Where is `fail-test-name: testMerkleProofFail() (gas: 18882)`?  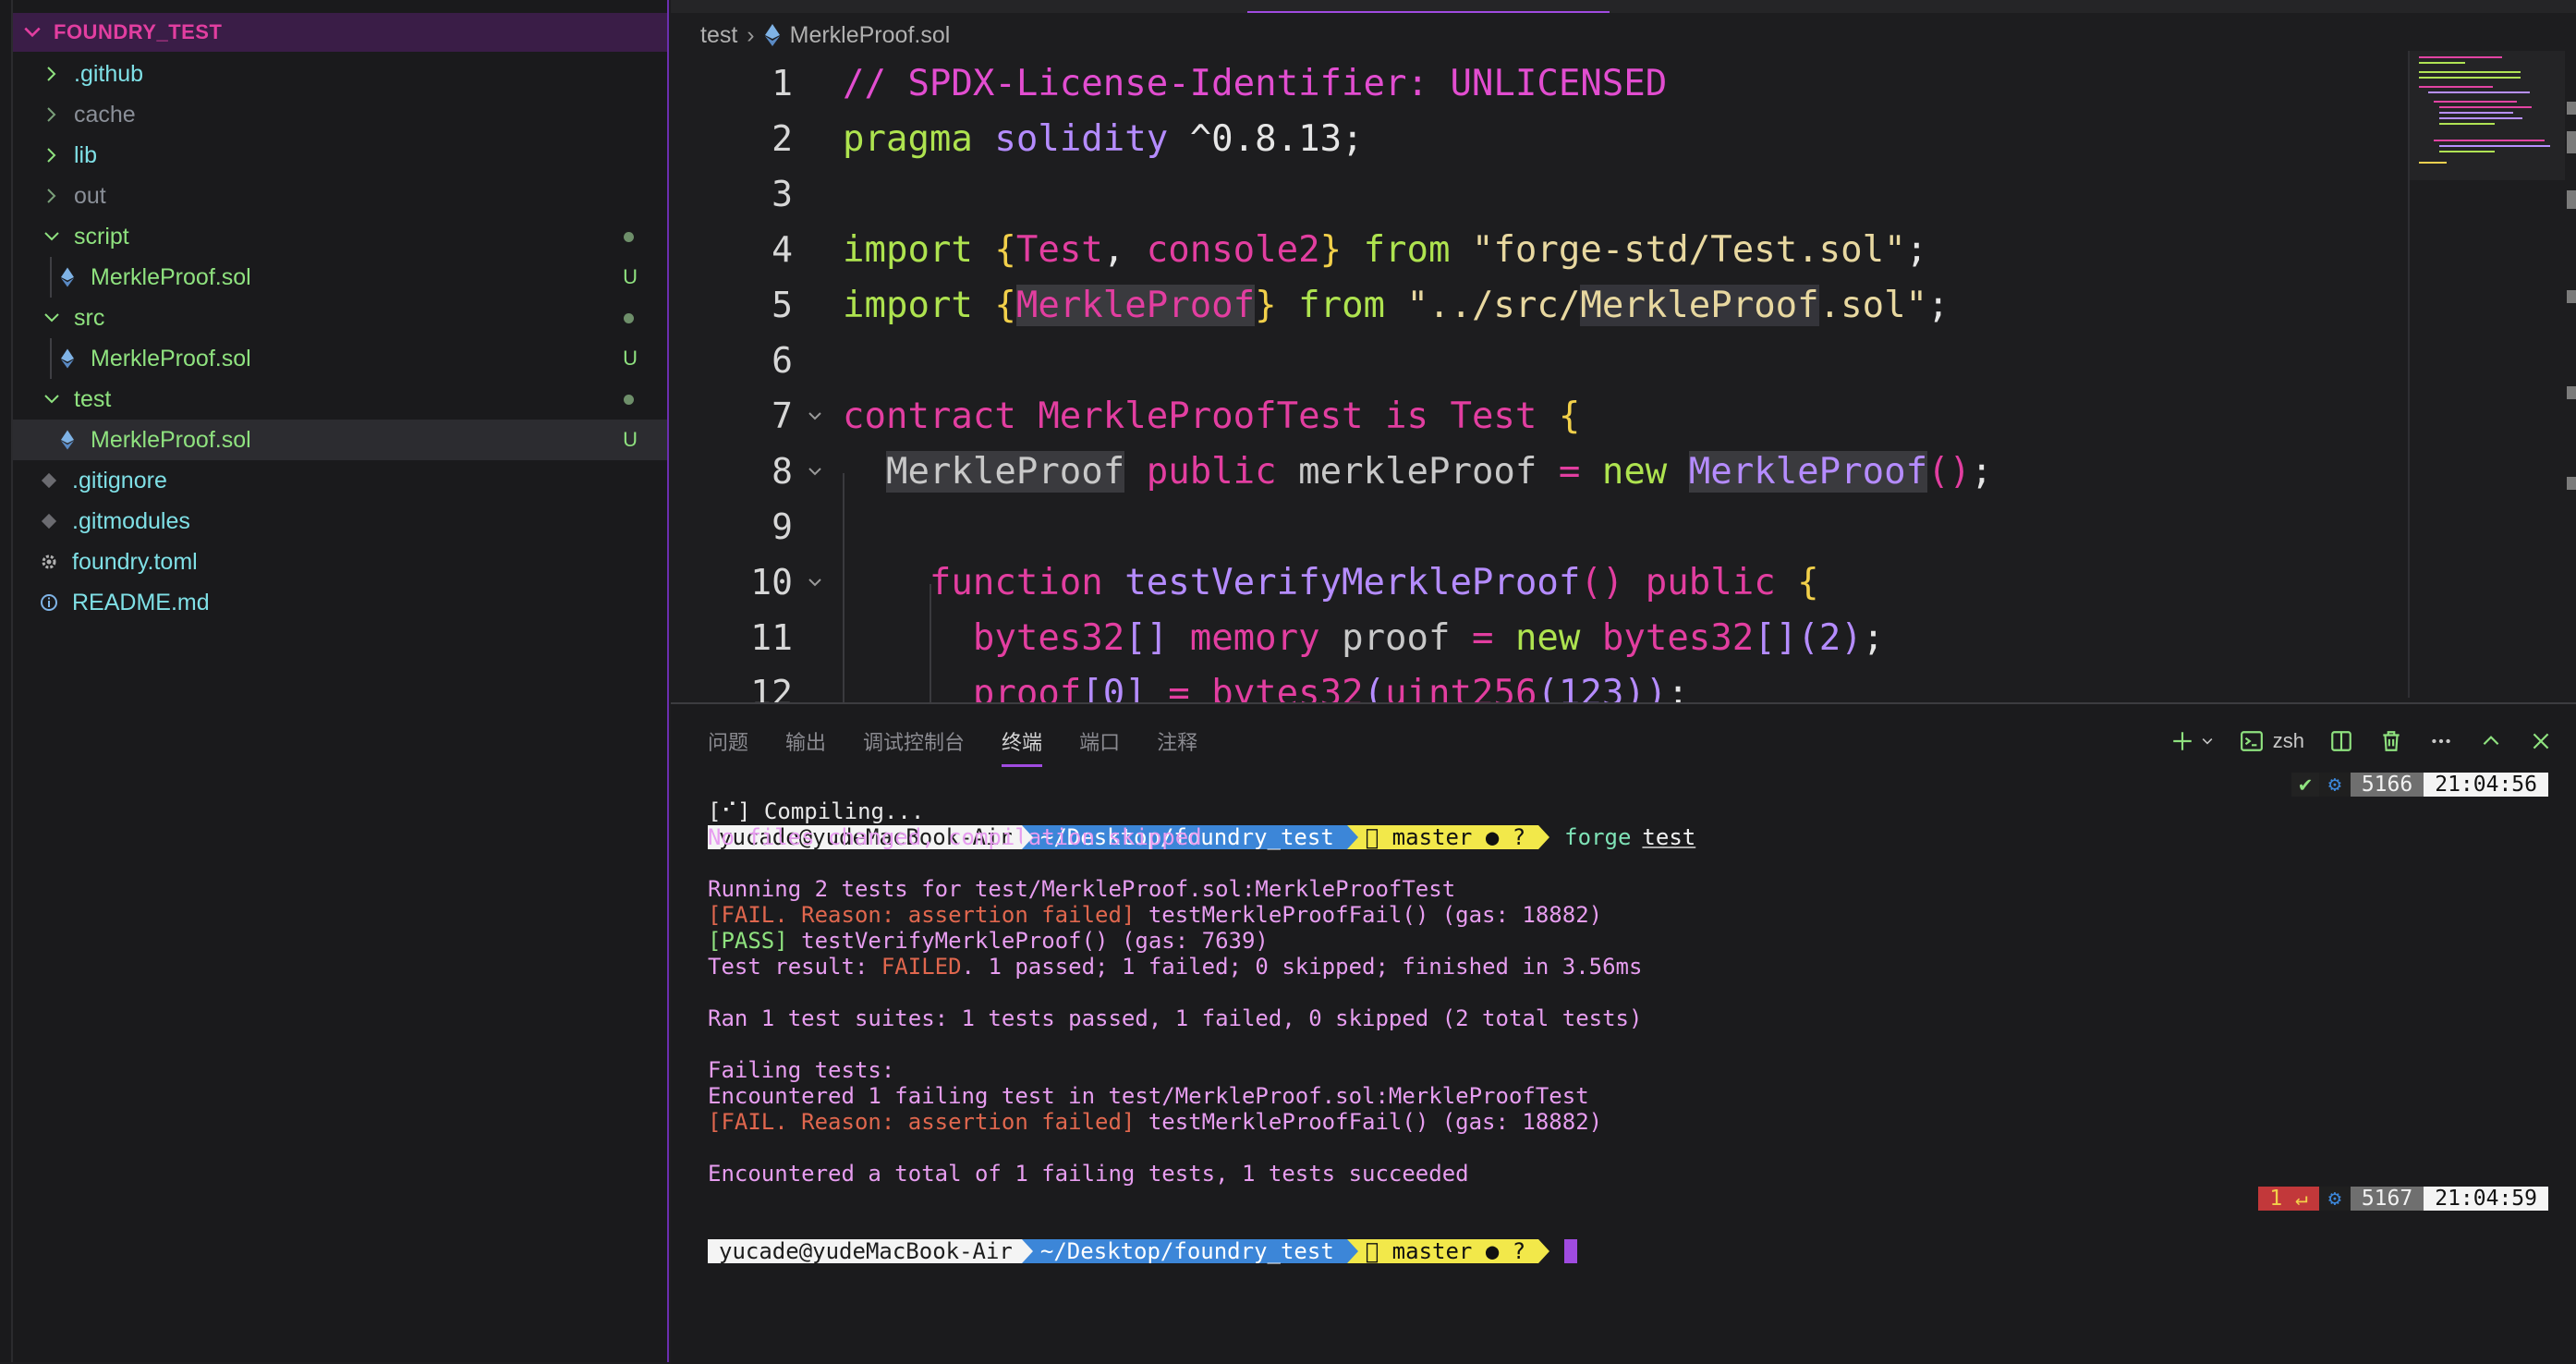
fail-test-name: testMerkleProofFail() (gas: 18882) is located at coordinates (1375, 1122).